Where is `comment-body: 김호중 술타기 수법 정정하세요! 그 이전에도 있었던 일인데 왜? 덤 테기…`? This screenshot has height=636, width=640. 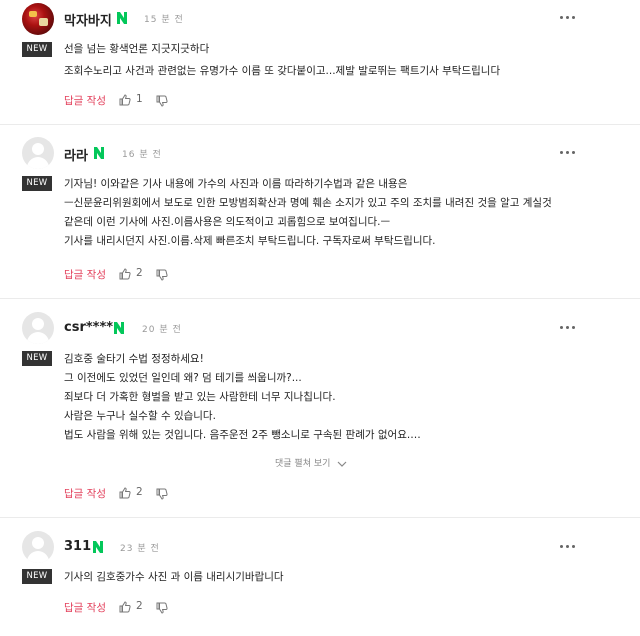
comment-body: 김호중 술타기 수법 정정하세요! 그 이전에도 있었던 일인데 왜? 덤 테기… is located at coordinates (334, 397).